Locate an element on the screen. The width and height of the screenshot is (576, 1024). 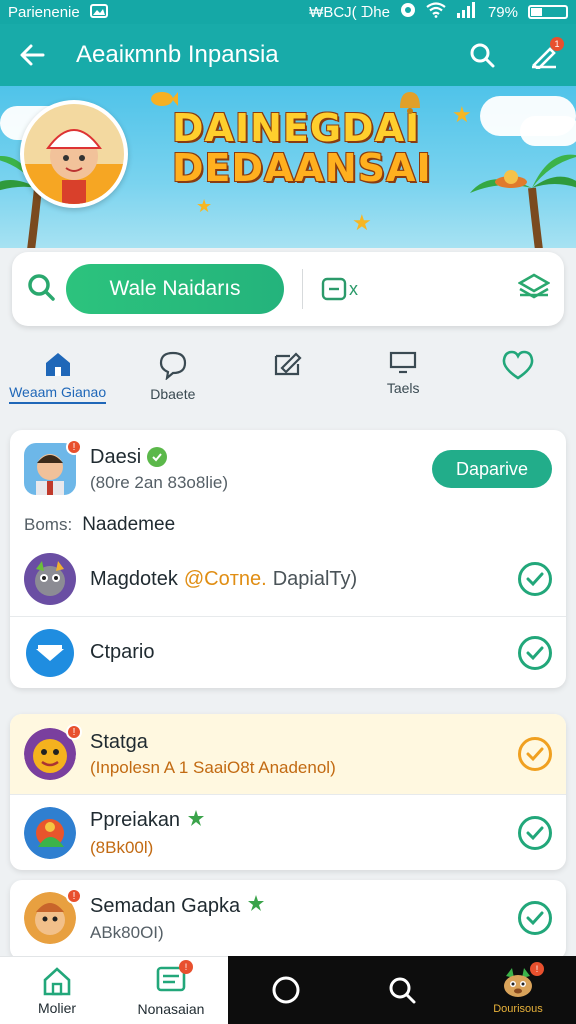
tab-chat: Dbaete is located at coordinates (172, 381).